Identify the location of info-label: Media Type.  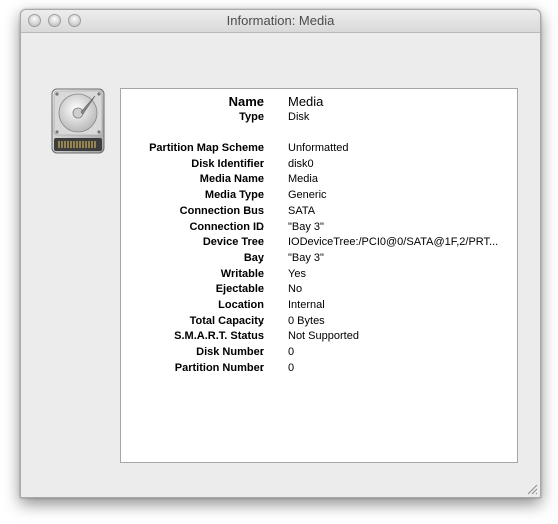
(234, 195).